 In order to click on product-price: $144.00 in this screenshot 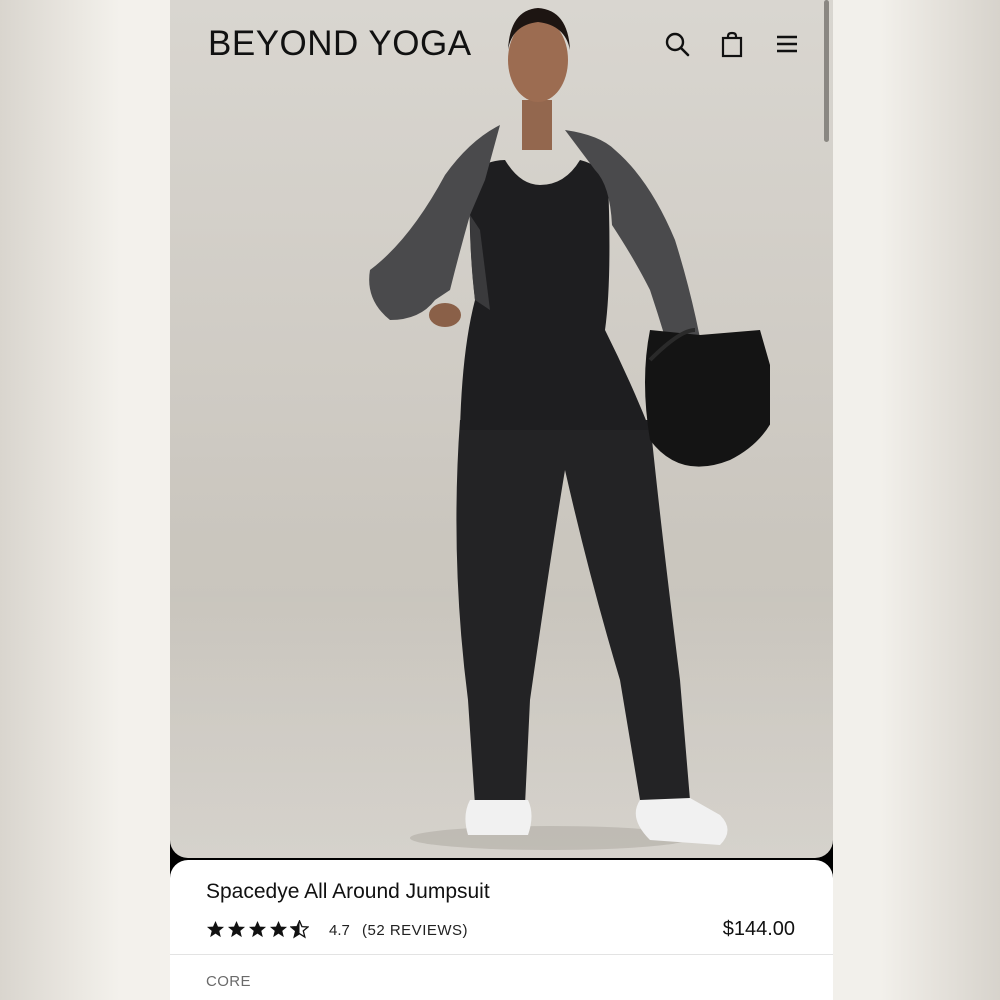, I will do `click(758, 929)`.